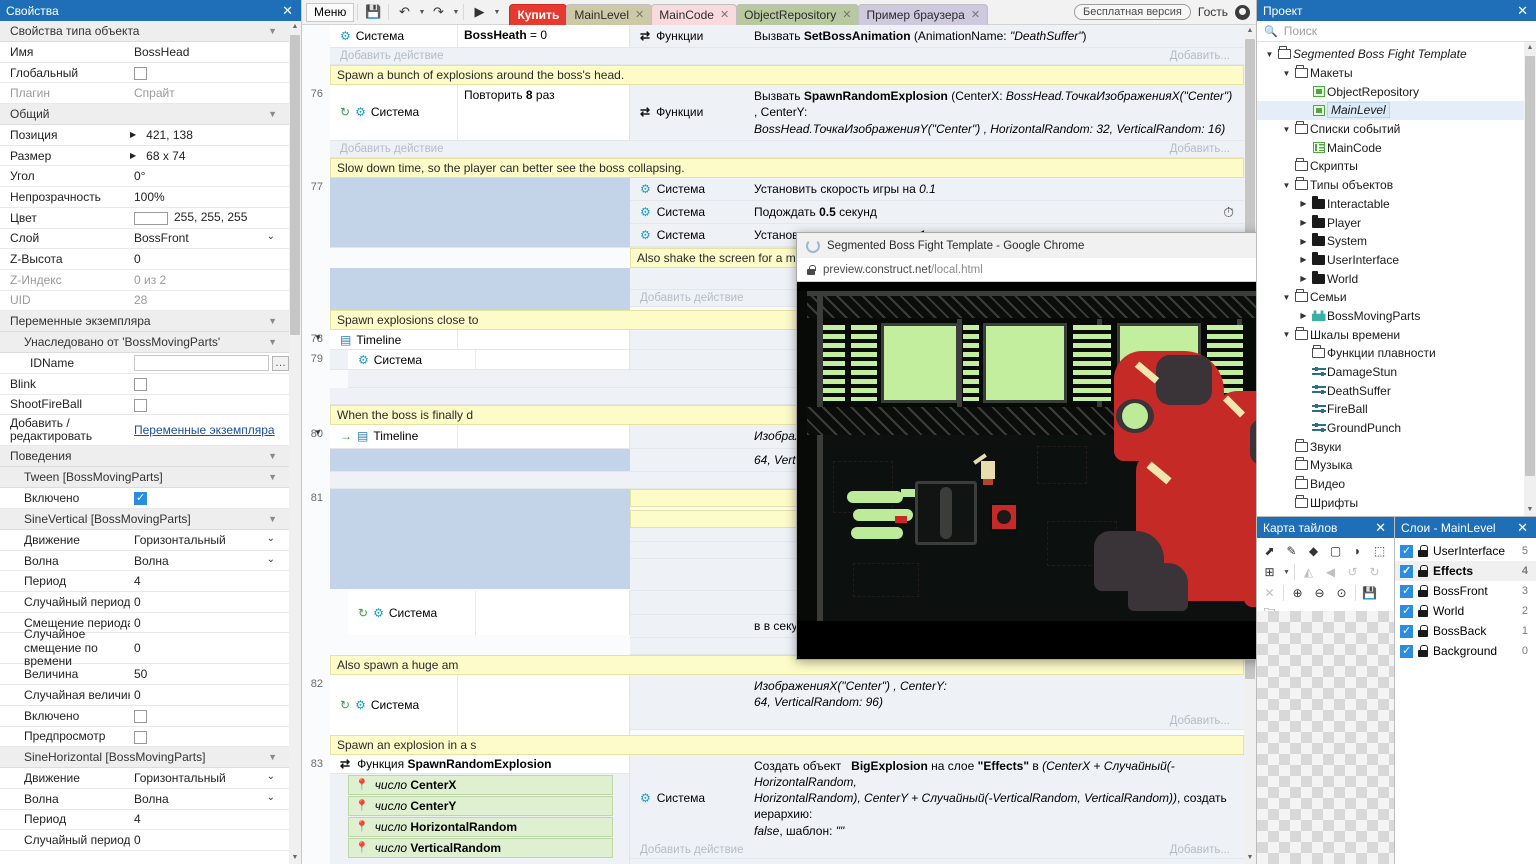 Image resolution: width=1536 pixels, height=864 pixels. I want to click on row-sv-magnitude: Величина 50, so click(144, 675).